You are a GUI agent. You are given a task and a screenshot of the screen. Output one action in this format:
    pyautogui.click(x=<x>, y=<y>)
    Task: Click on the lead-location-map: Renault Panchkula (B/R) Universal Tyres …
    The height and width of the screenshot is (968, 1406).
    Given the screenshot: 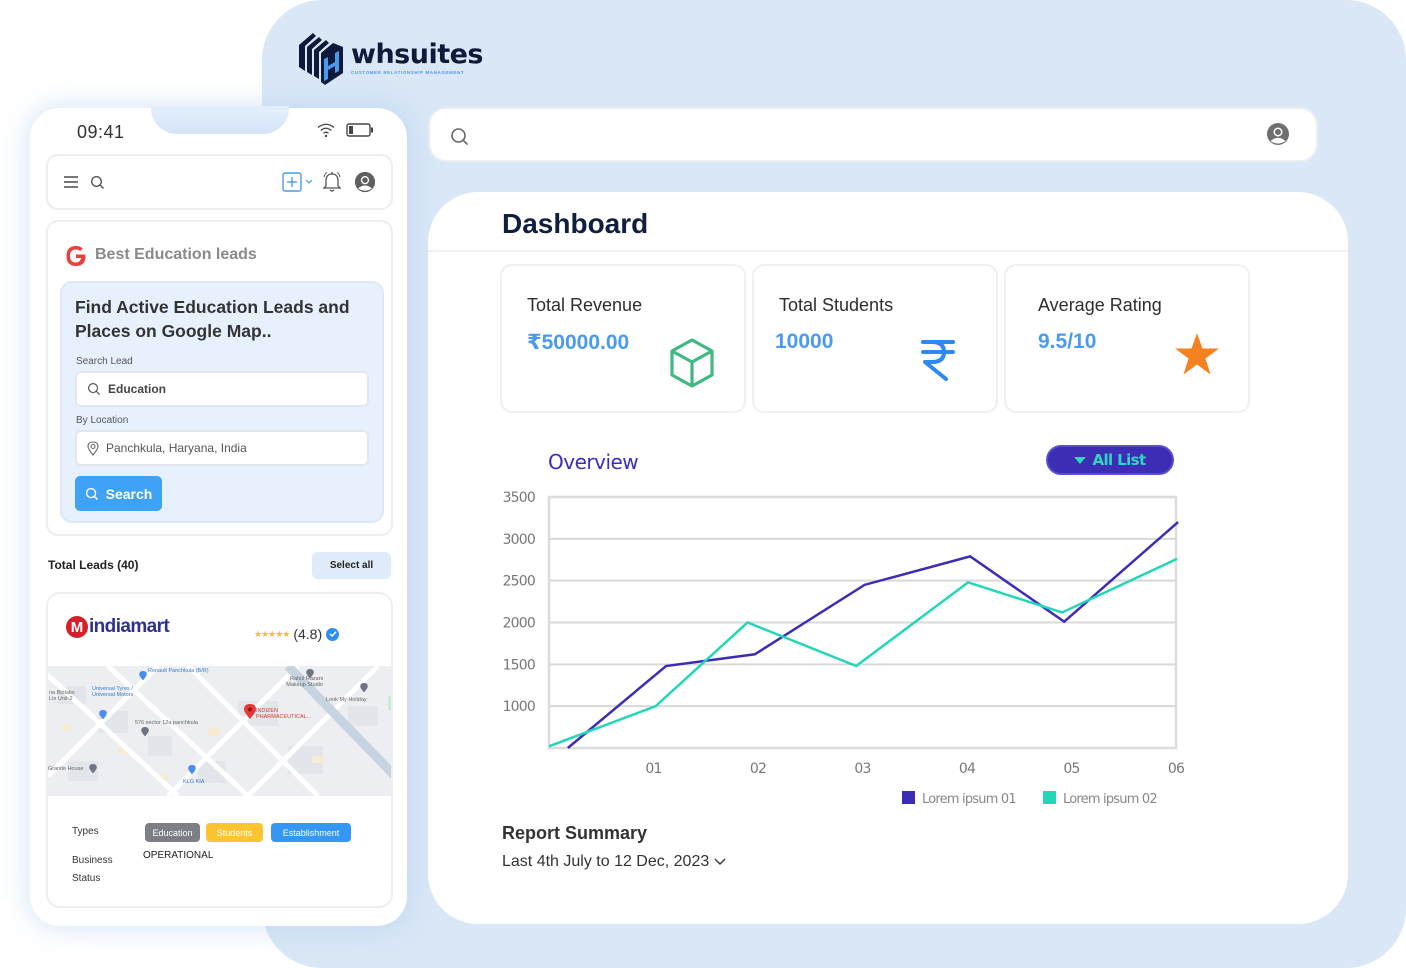 What is the action you would take?
    pyautogui.click(x=219, y=731)
    